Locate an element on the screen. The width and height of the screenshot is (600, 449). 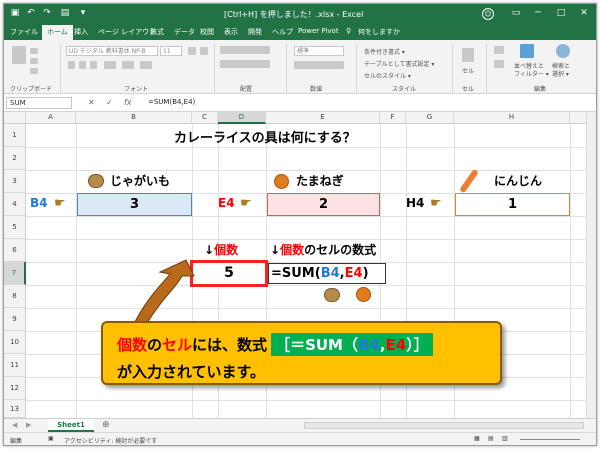
cut-icon is located at coordinates (34, 51).